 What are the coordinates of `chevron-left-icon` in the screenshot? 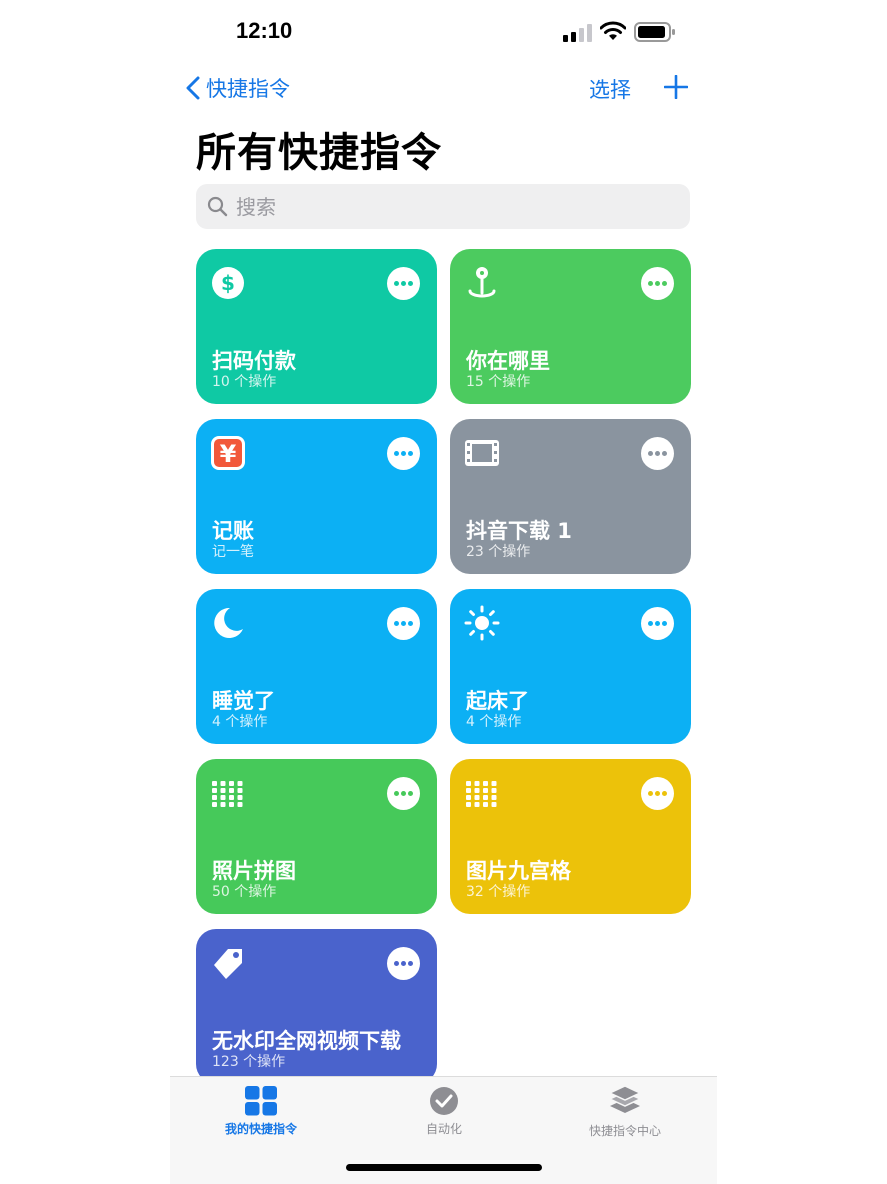 It's located at (193, 88).